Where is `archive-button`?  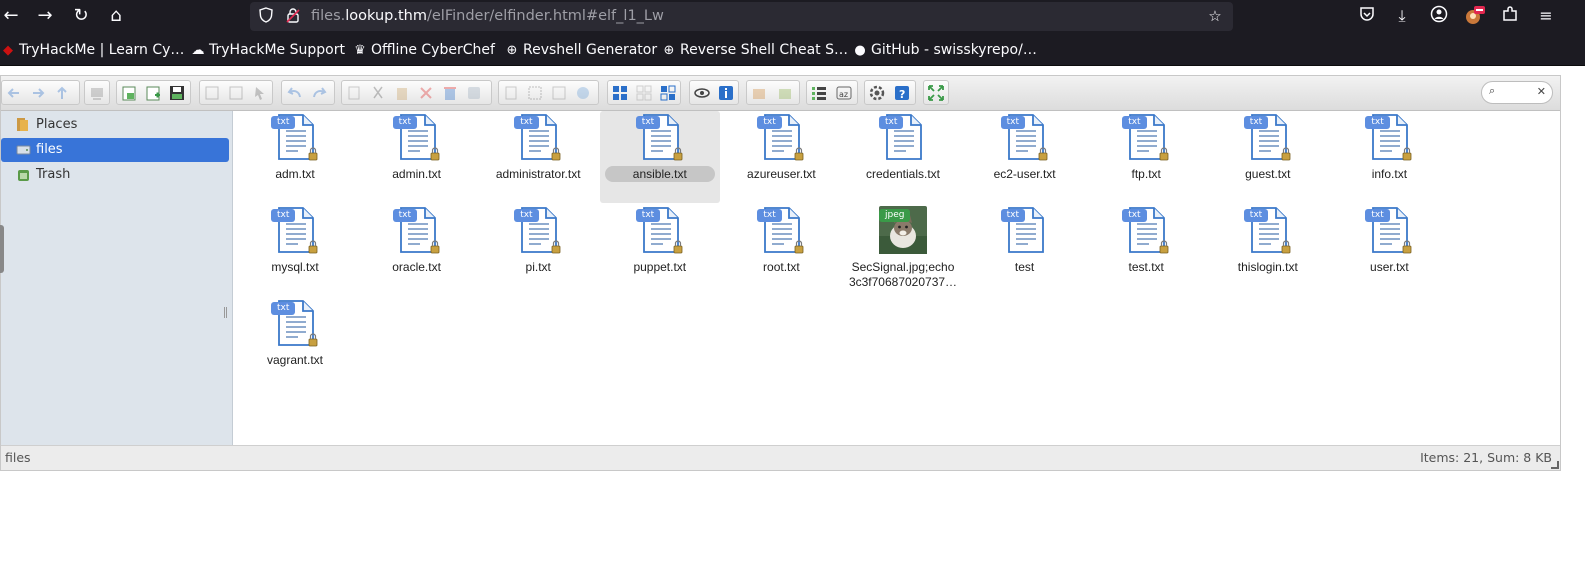
archive-button is located at coordinates (785, 93).